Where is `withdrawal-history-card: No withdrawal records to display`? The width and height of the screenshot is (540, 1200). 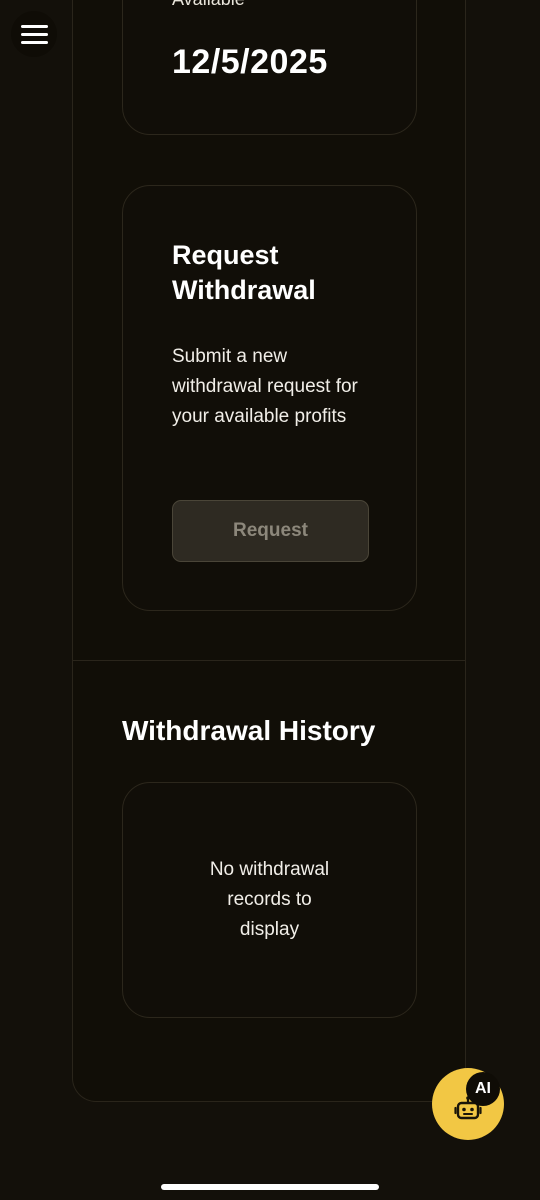 withdrawal-history-card: No withdrawal records to display is located at coordinates (269, 900).